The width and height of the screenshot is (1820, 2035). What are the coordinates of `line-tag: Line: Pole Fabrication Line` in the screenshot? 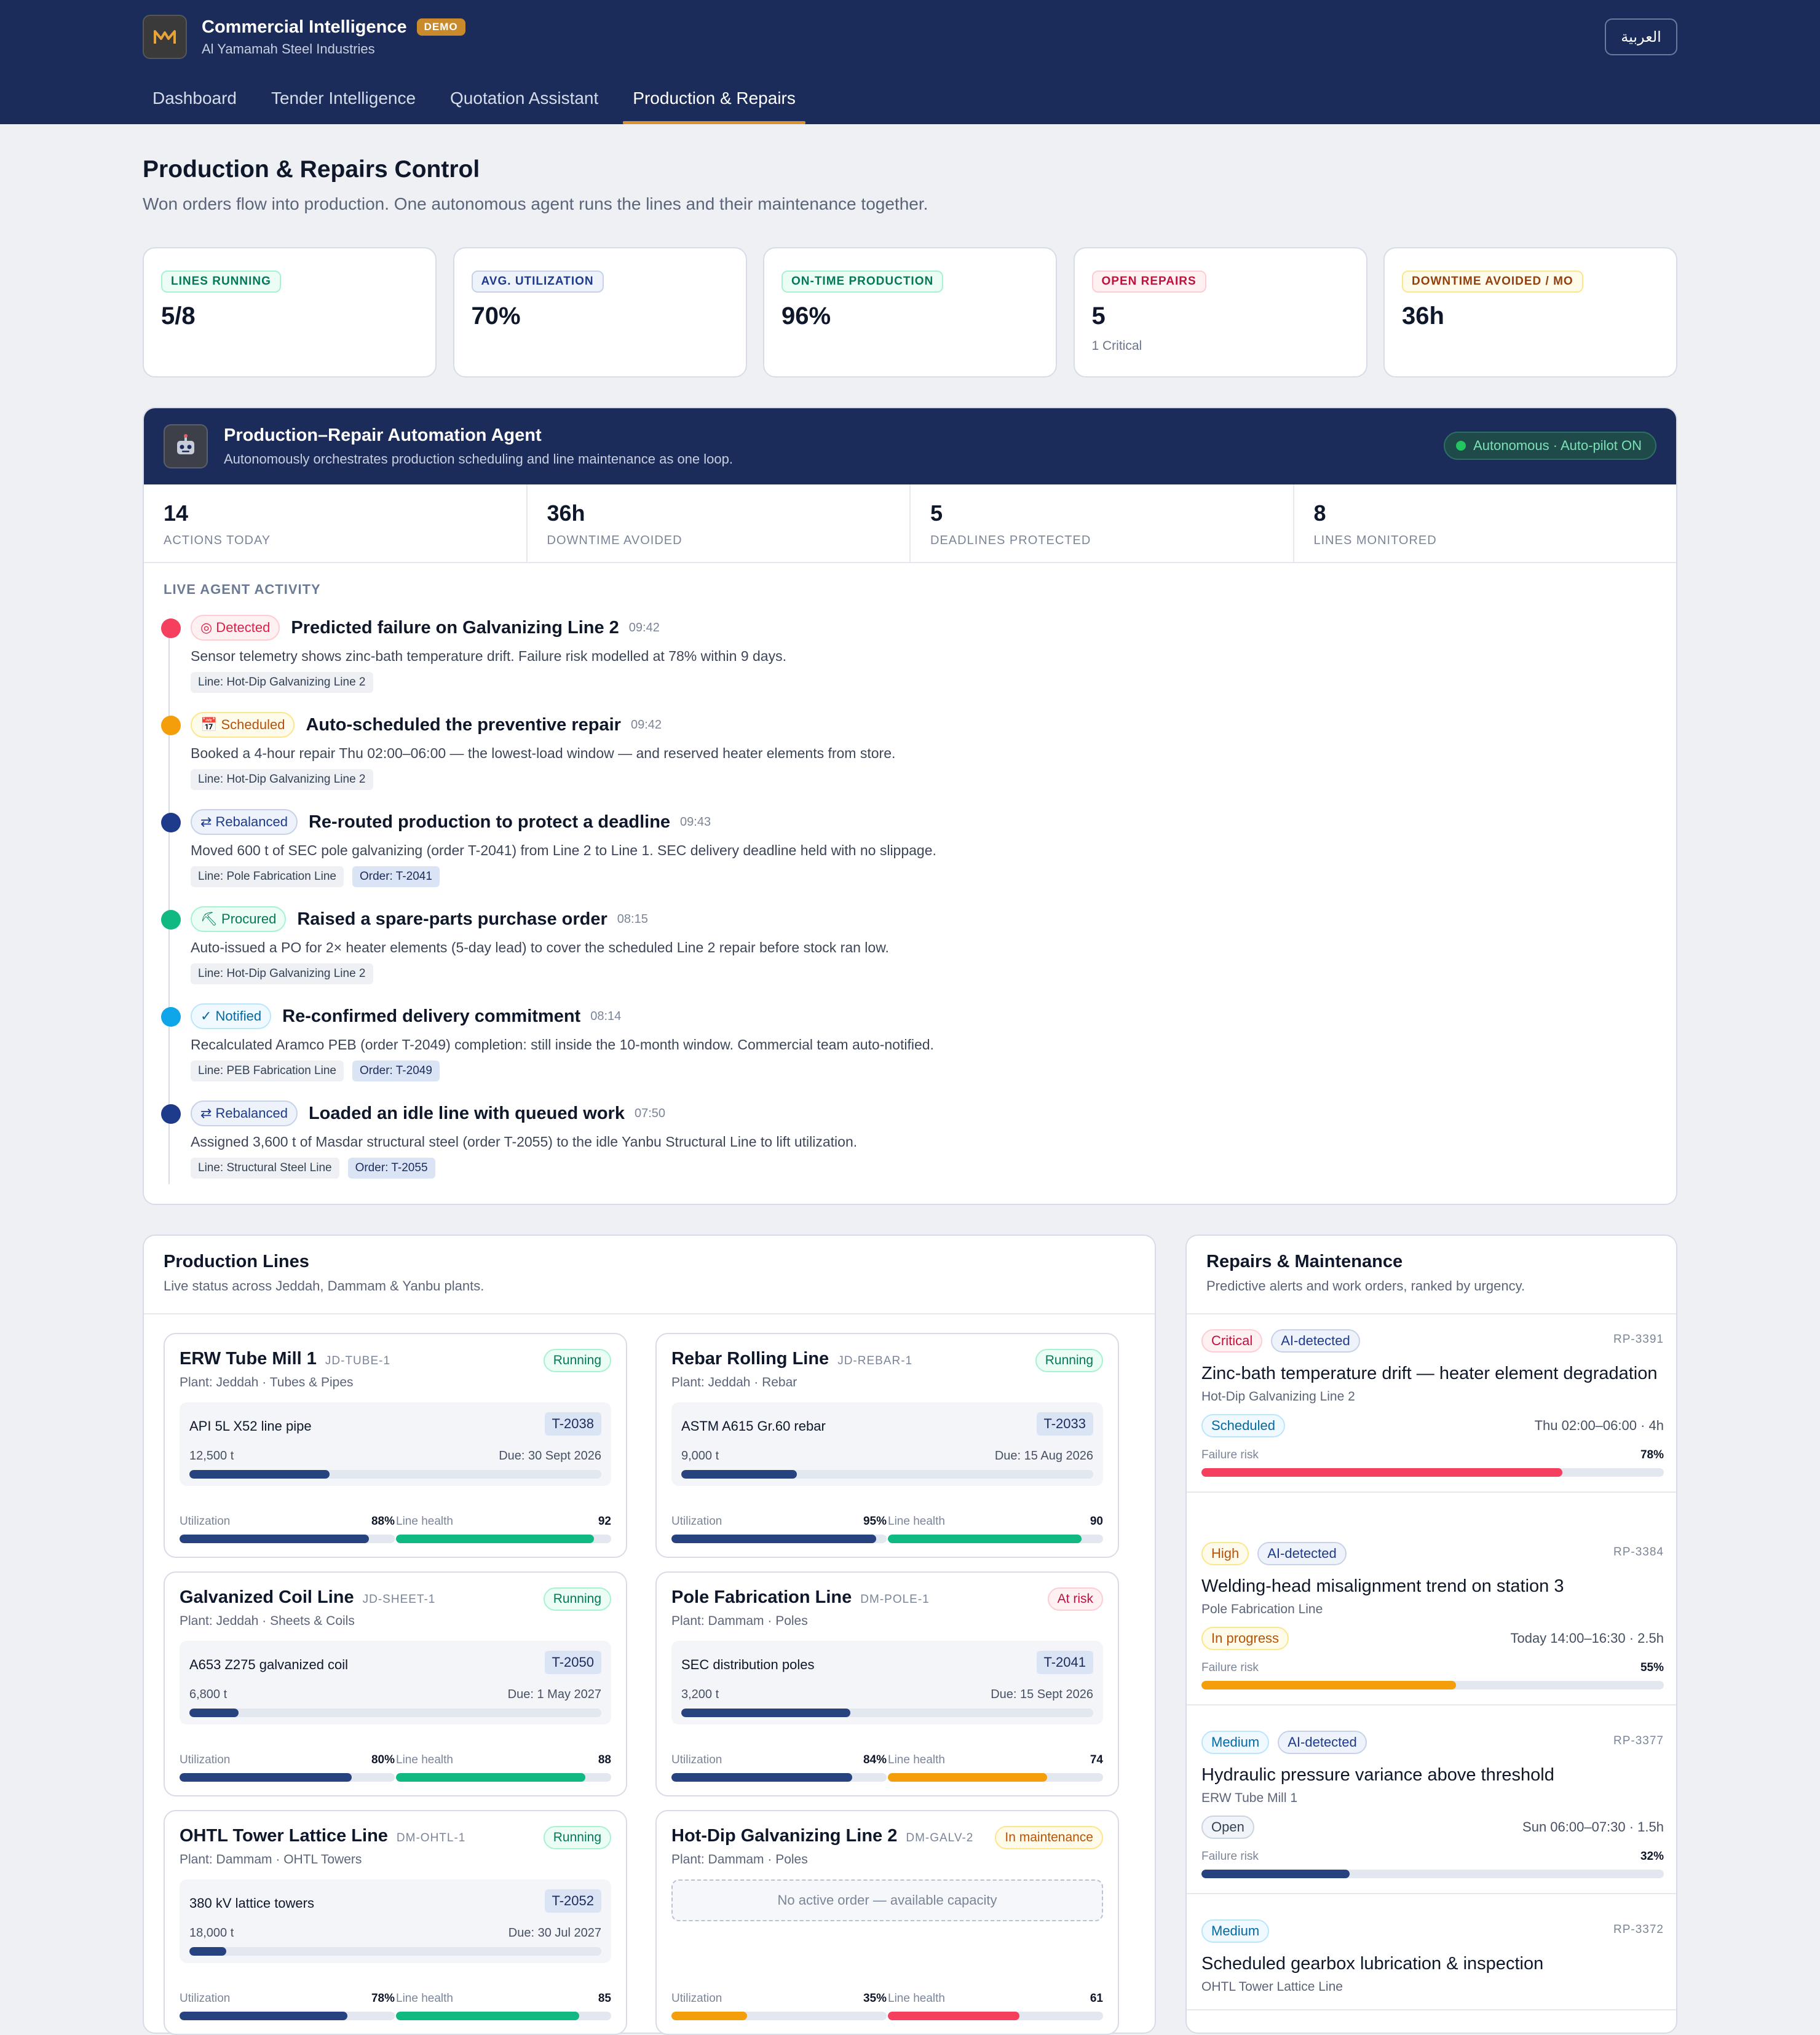 It's located at (267, 877).